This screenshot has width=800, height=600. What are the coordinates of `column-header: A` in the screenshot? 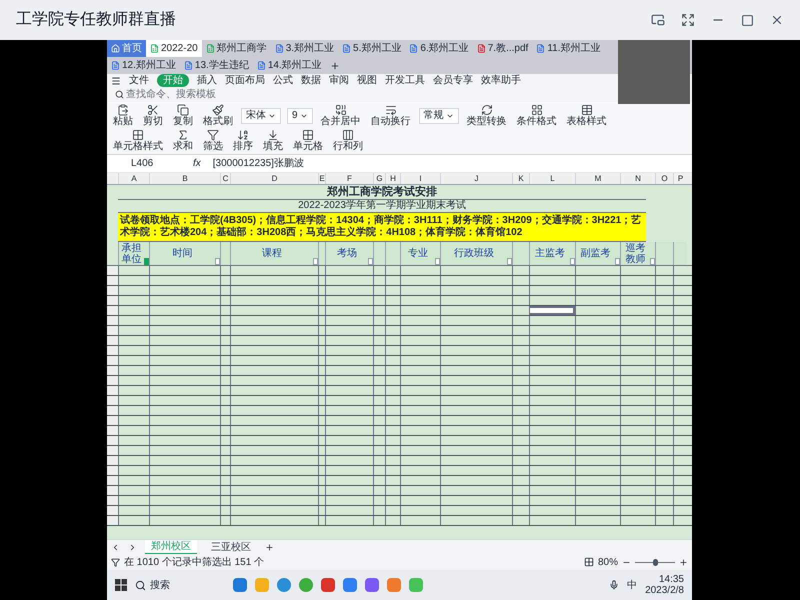 It's located at (133, 178).